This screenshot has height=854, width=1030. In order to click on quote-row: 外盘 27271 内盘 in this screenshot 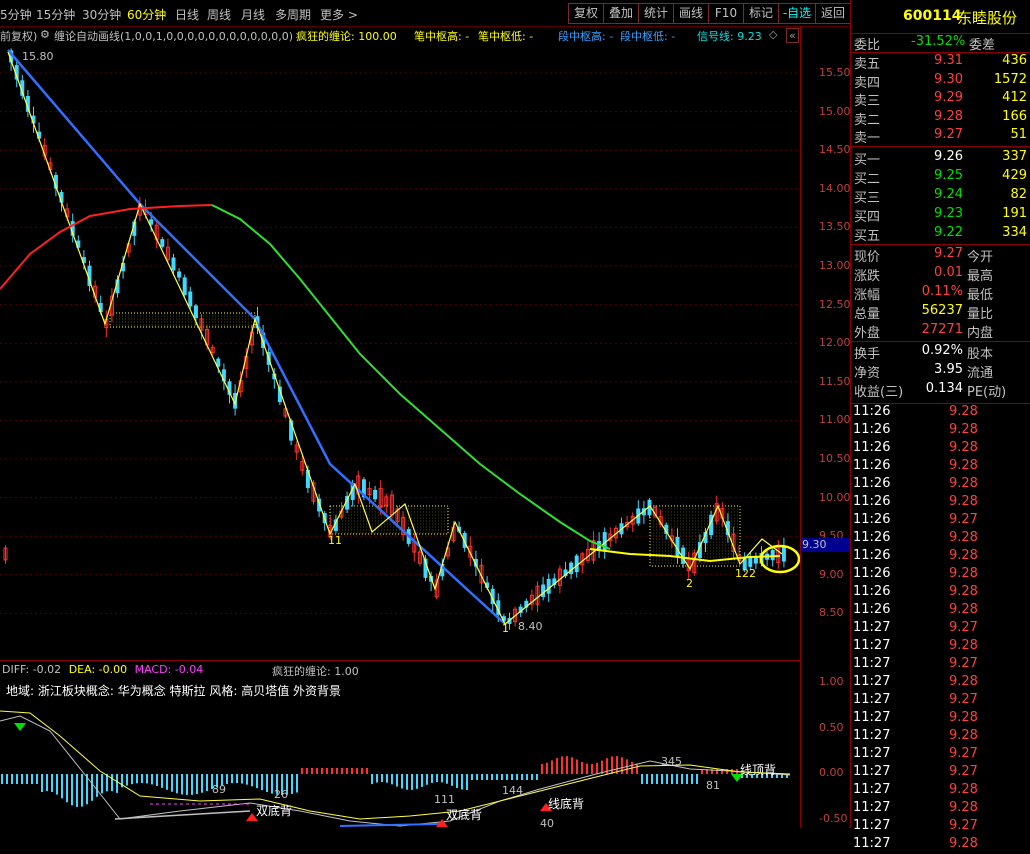, I will do `click(940, 331)`.